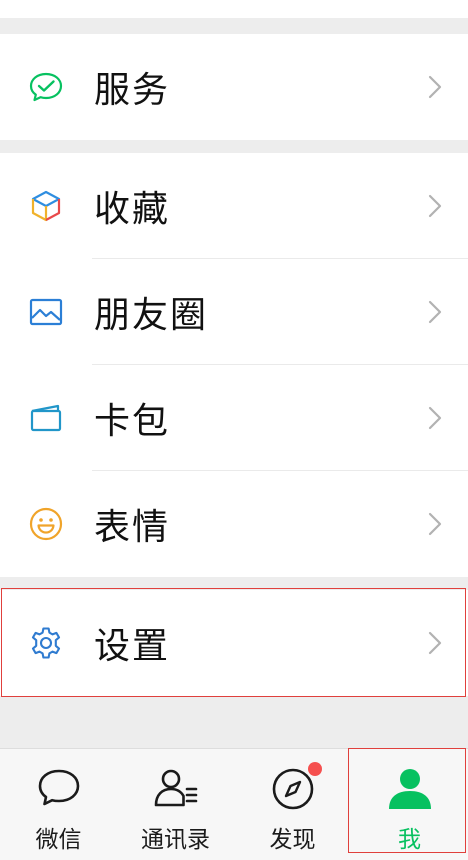  Describe the element at coordinates (46, 87) in the screenshot. I see `service-icon` at that location.